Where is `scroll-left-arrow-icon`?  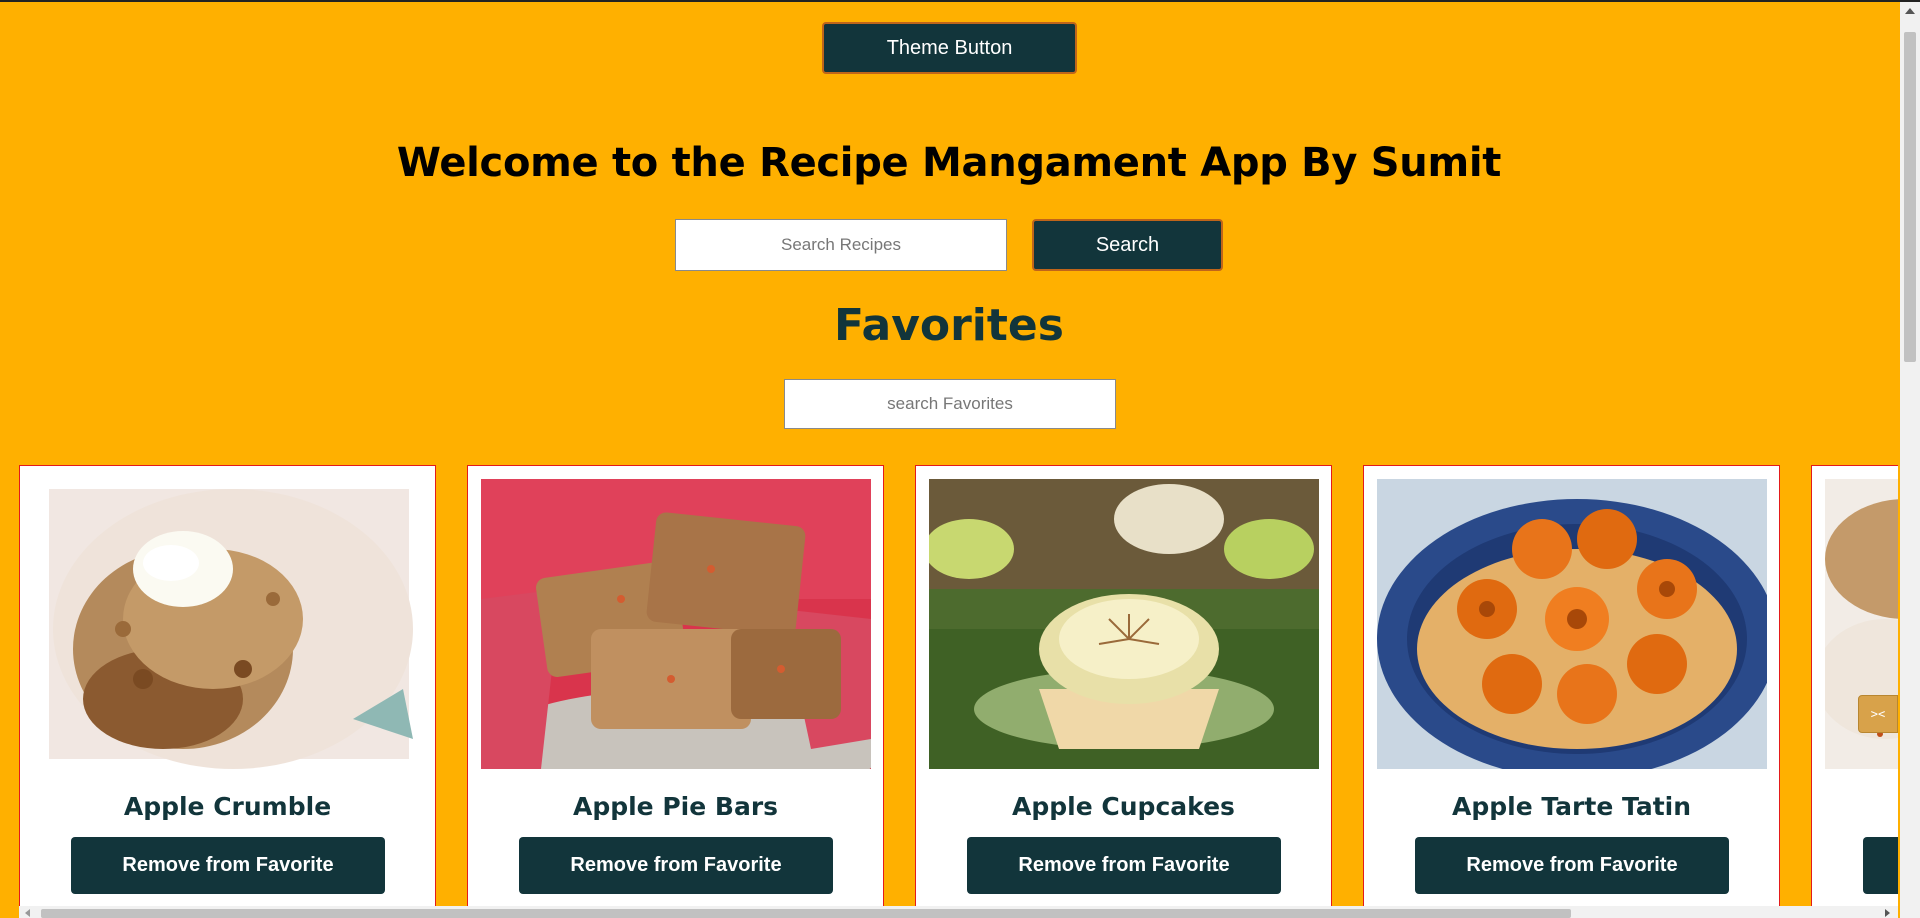 scroll-left-arrow-icon is located at coordinates (27, 913).